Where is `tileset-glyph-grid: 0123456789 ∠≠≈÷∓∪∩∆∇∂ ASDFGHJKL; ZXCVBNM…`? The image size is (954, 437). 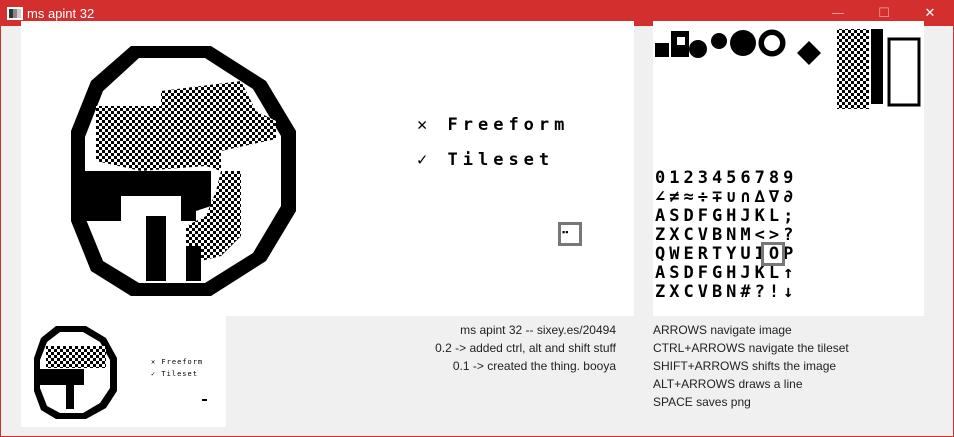 tileset-glyph-grid: 0123456789 ∠≠≈÷∓∪∩∆∇∂ ASDFGHJKL; ZXCVBNM… is located at coordinates (787, 235).